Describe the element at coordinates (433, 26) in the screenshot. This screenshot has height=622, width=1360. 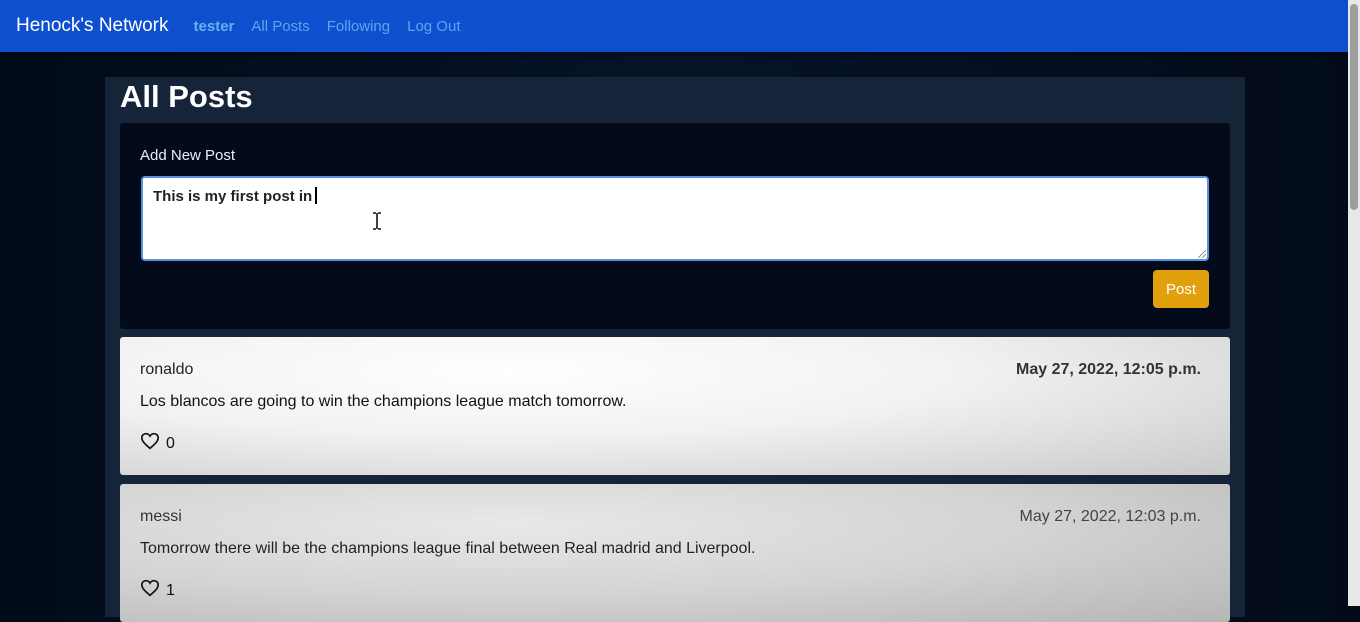
I see `nav-logout-link: Log Out` at that location.